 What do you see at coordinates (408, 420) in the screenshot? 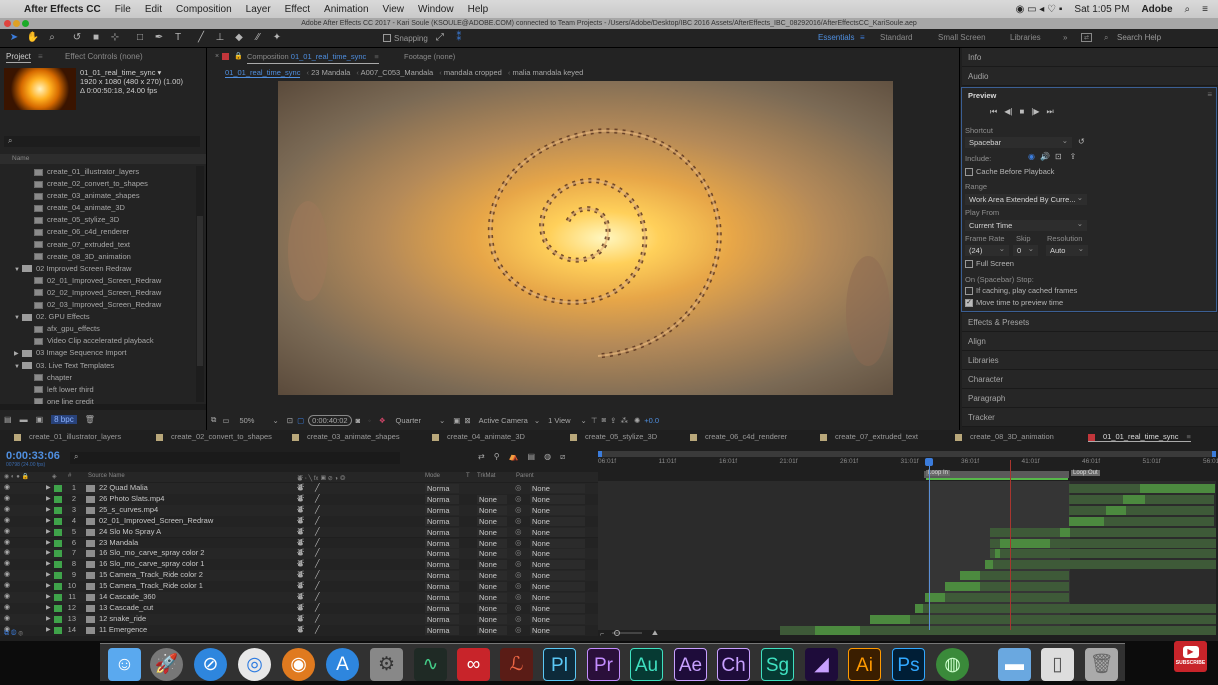
I see `resolution-dropdown: Quarter` at bounding box center [408, 420].